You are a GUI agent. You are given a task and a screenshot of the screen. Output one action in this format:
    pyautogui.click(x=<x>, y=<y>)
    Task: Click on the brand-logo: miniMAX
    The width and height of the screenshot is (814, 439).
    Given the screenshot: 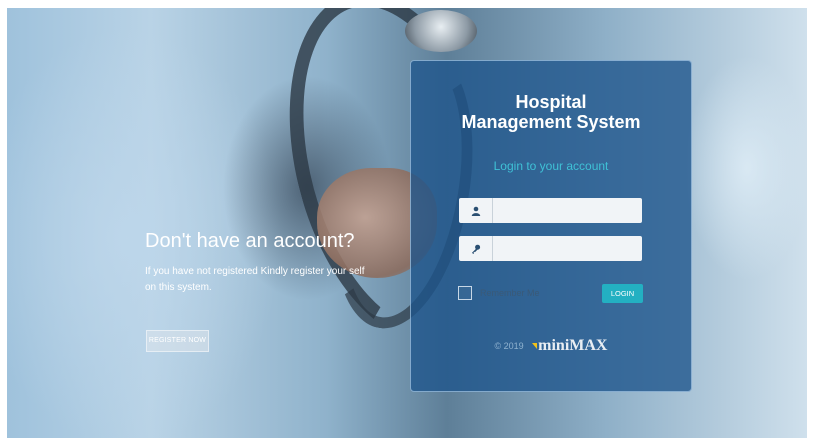 What is the action you would take?
    pyautogui.click(x=569, y=345)
    